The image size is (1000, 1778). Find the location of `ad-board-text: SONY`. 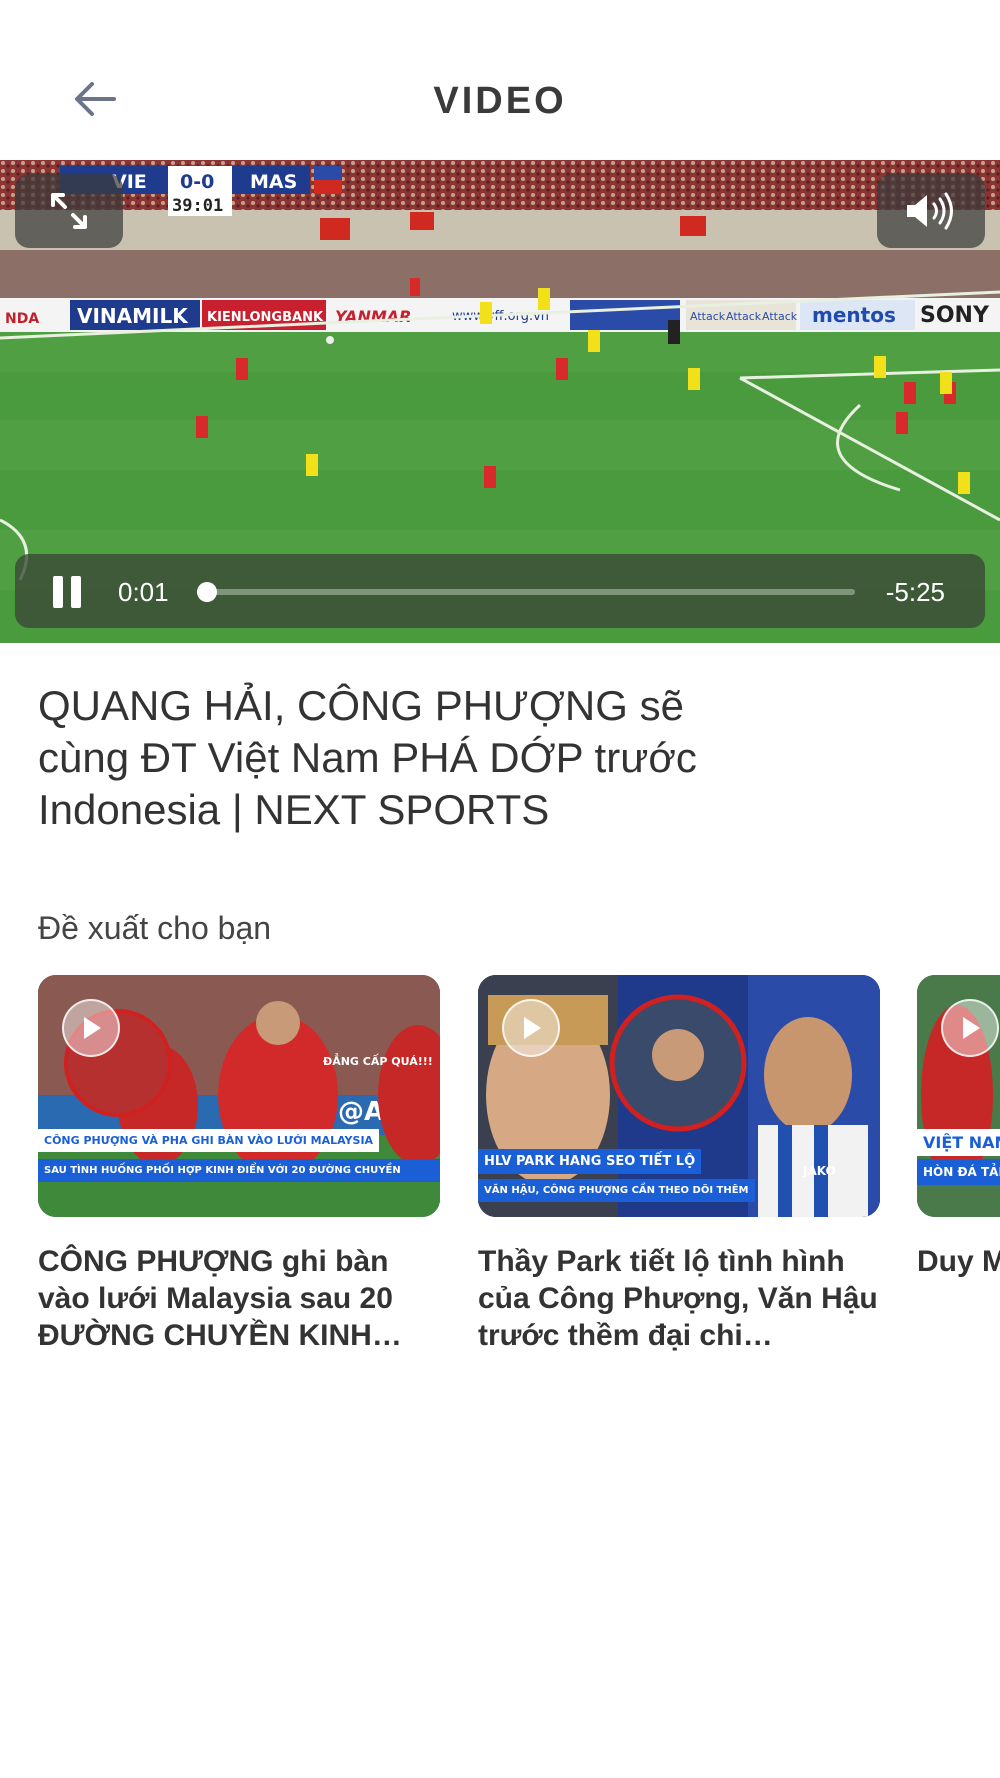

ad-board-text: SONY is located at coordinates (955, 315).